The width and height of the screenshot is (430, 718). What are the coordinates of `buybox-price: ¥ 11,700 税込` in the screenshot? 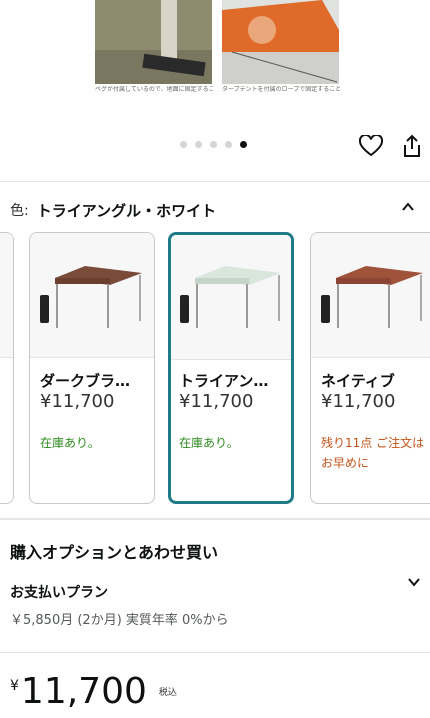 It's located at (93, 692).